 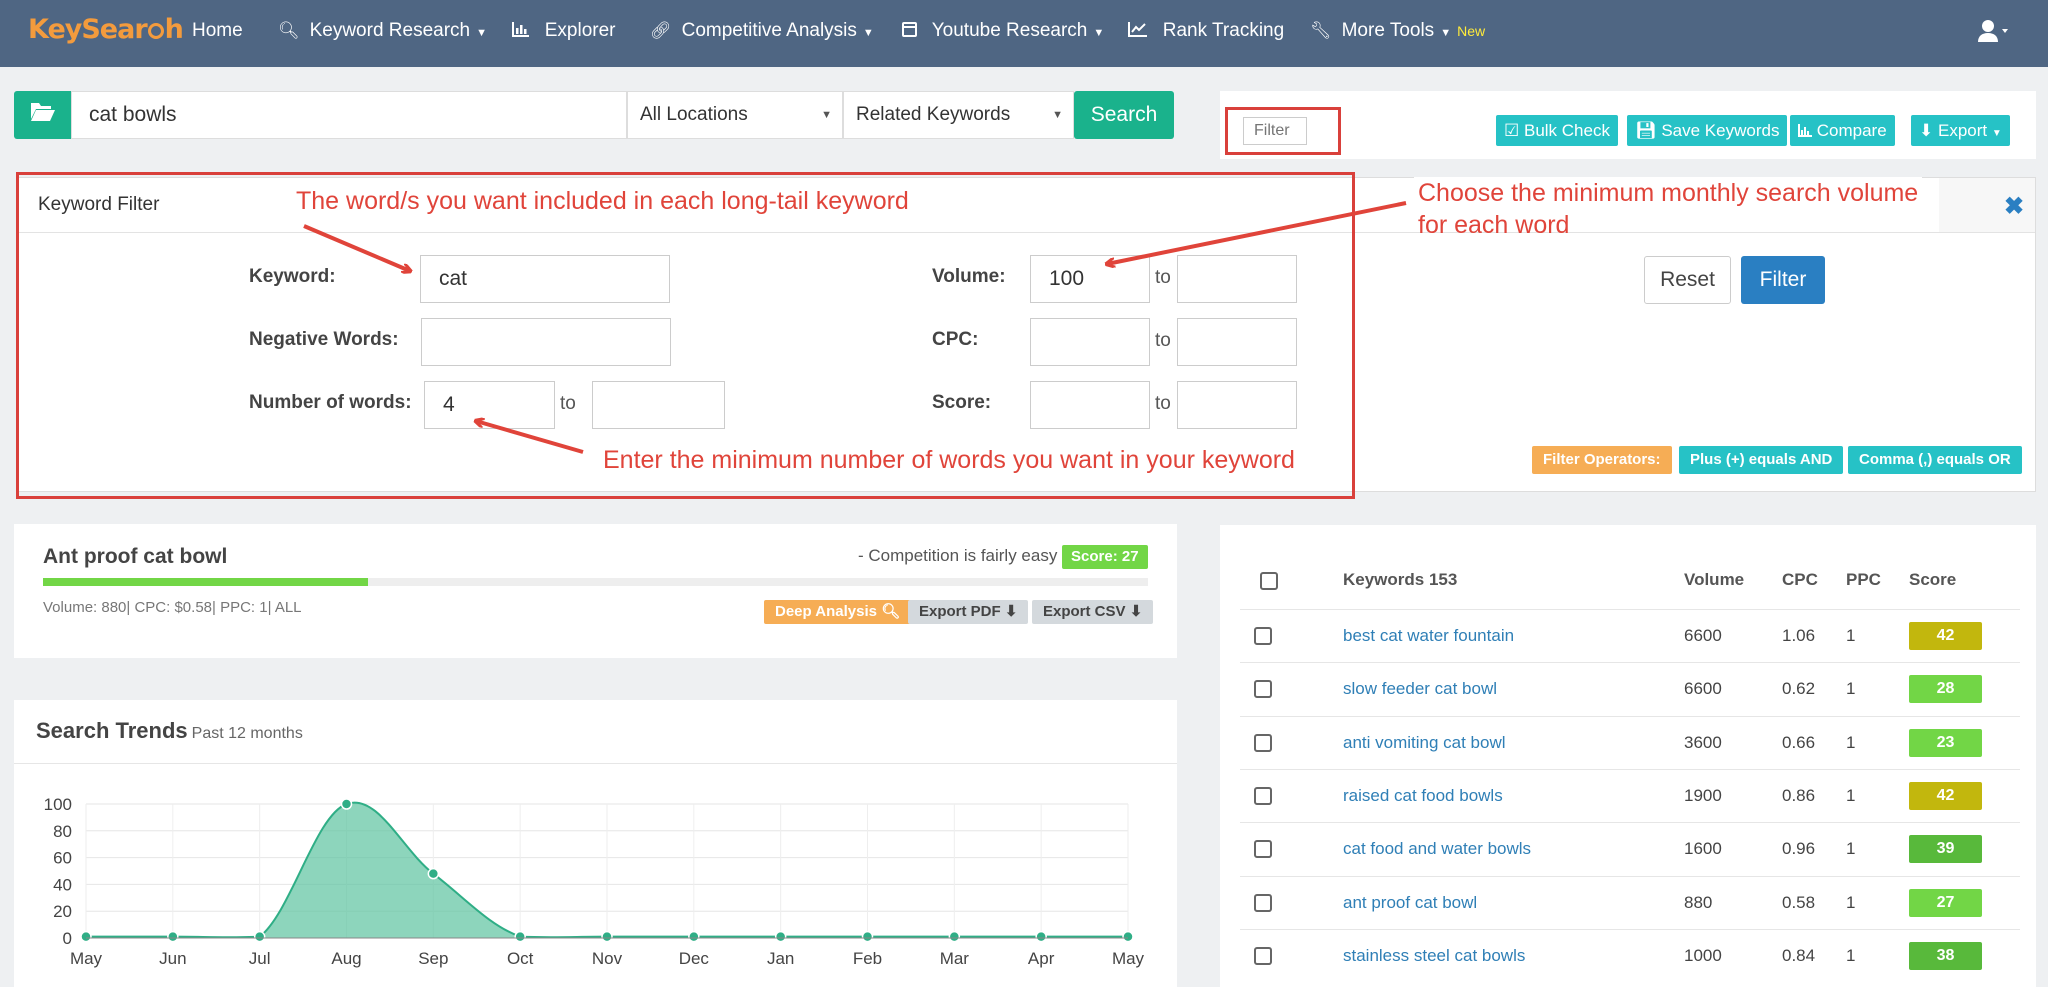 I want to click on x-tick-label: Apr, so click(x=1041, y=958).